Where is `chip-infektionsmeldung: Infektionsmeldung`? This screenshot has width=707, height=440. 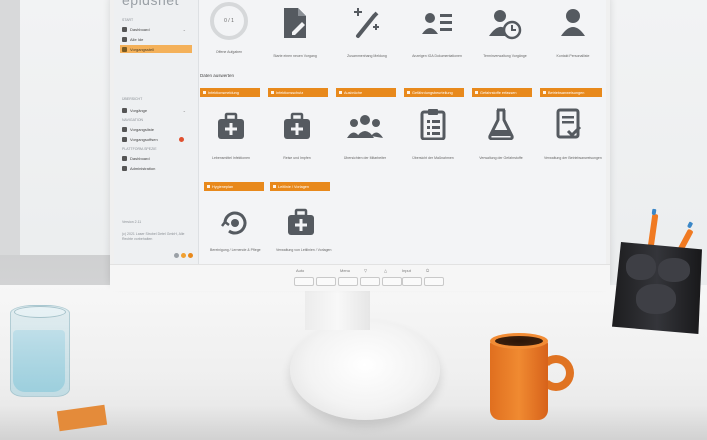 chip-infektionsmeldung: Infektionsmeldung is located at coordinates (230, 92).